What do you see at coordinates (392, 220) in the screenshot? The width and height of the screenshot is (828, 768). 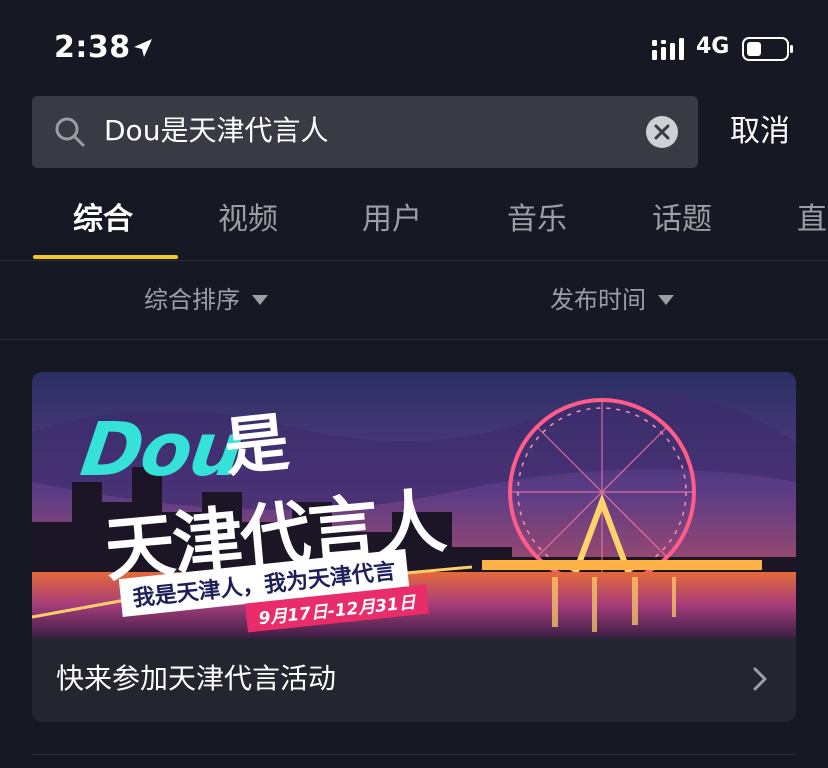 I see `tab-users: 用户` at bounding box center [392, 220].